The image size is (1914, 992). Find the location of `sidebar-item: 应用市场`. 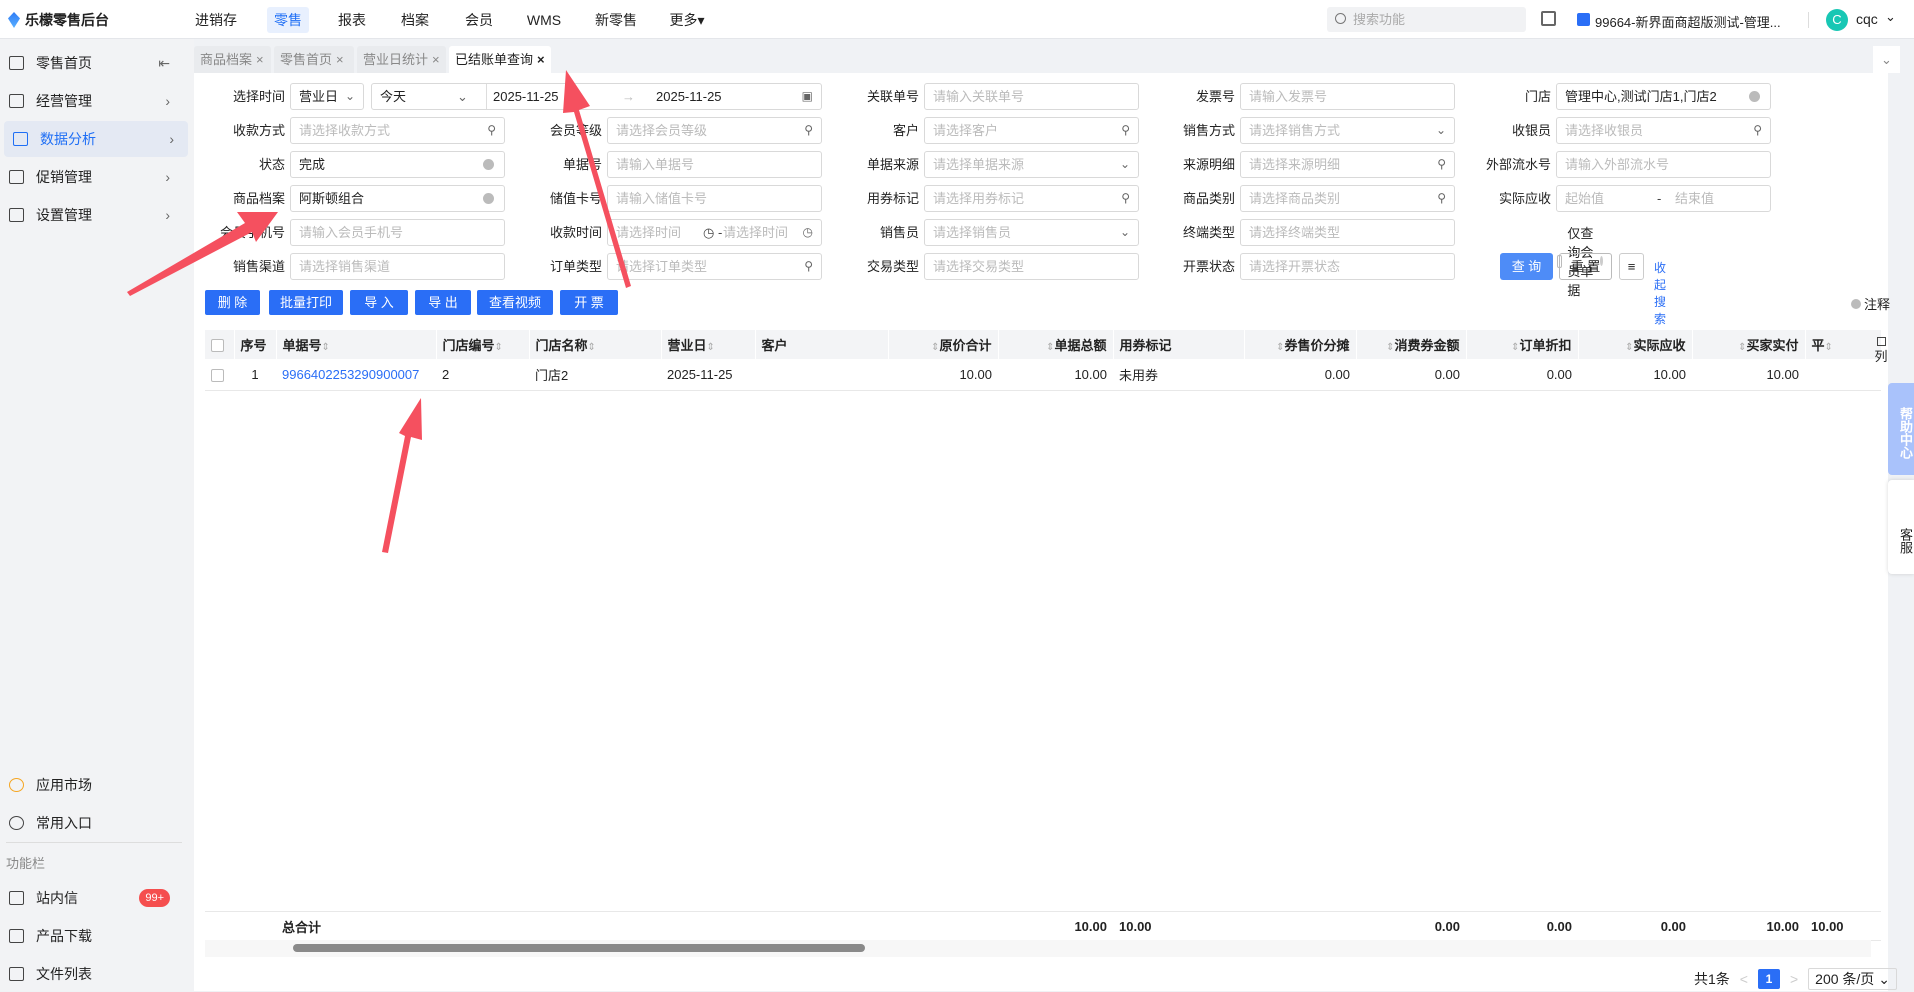

sidebar-item: 应用市场 is located at coordinates (92, 785).